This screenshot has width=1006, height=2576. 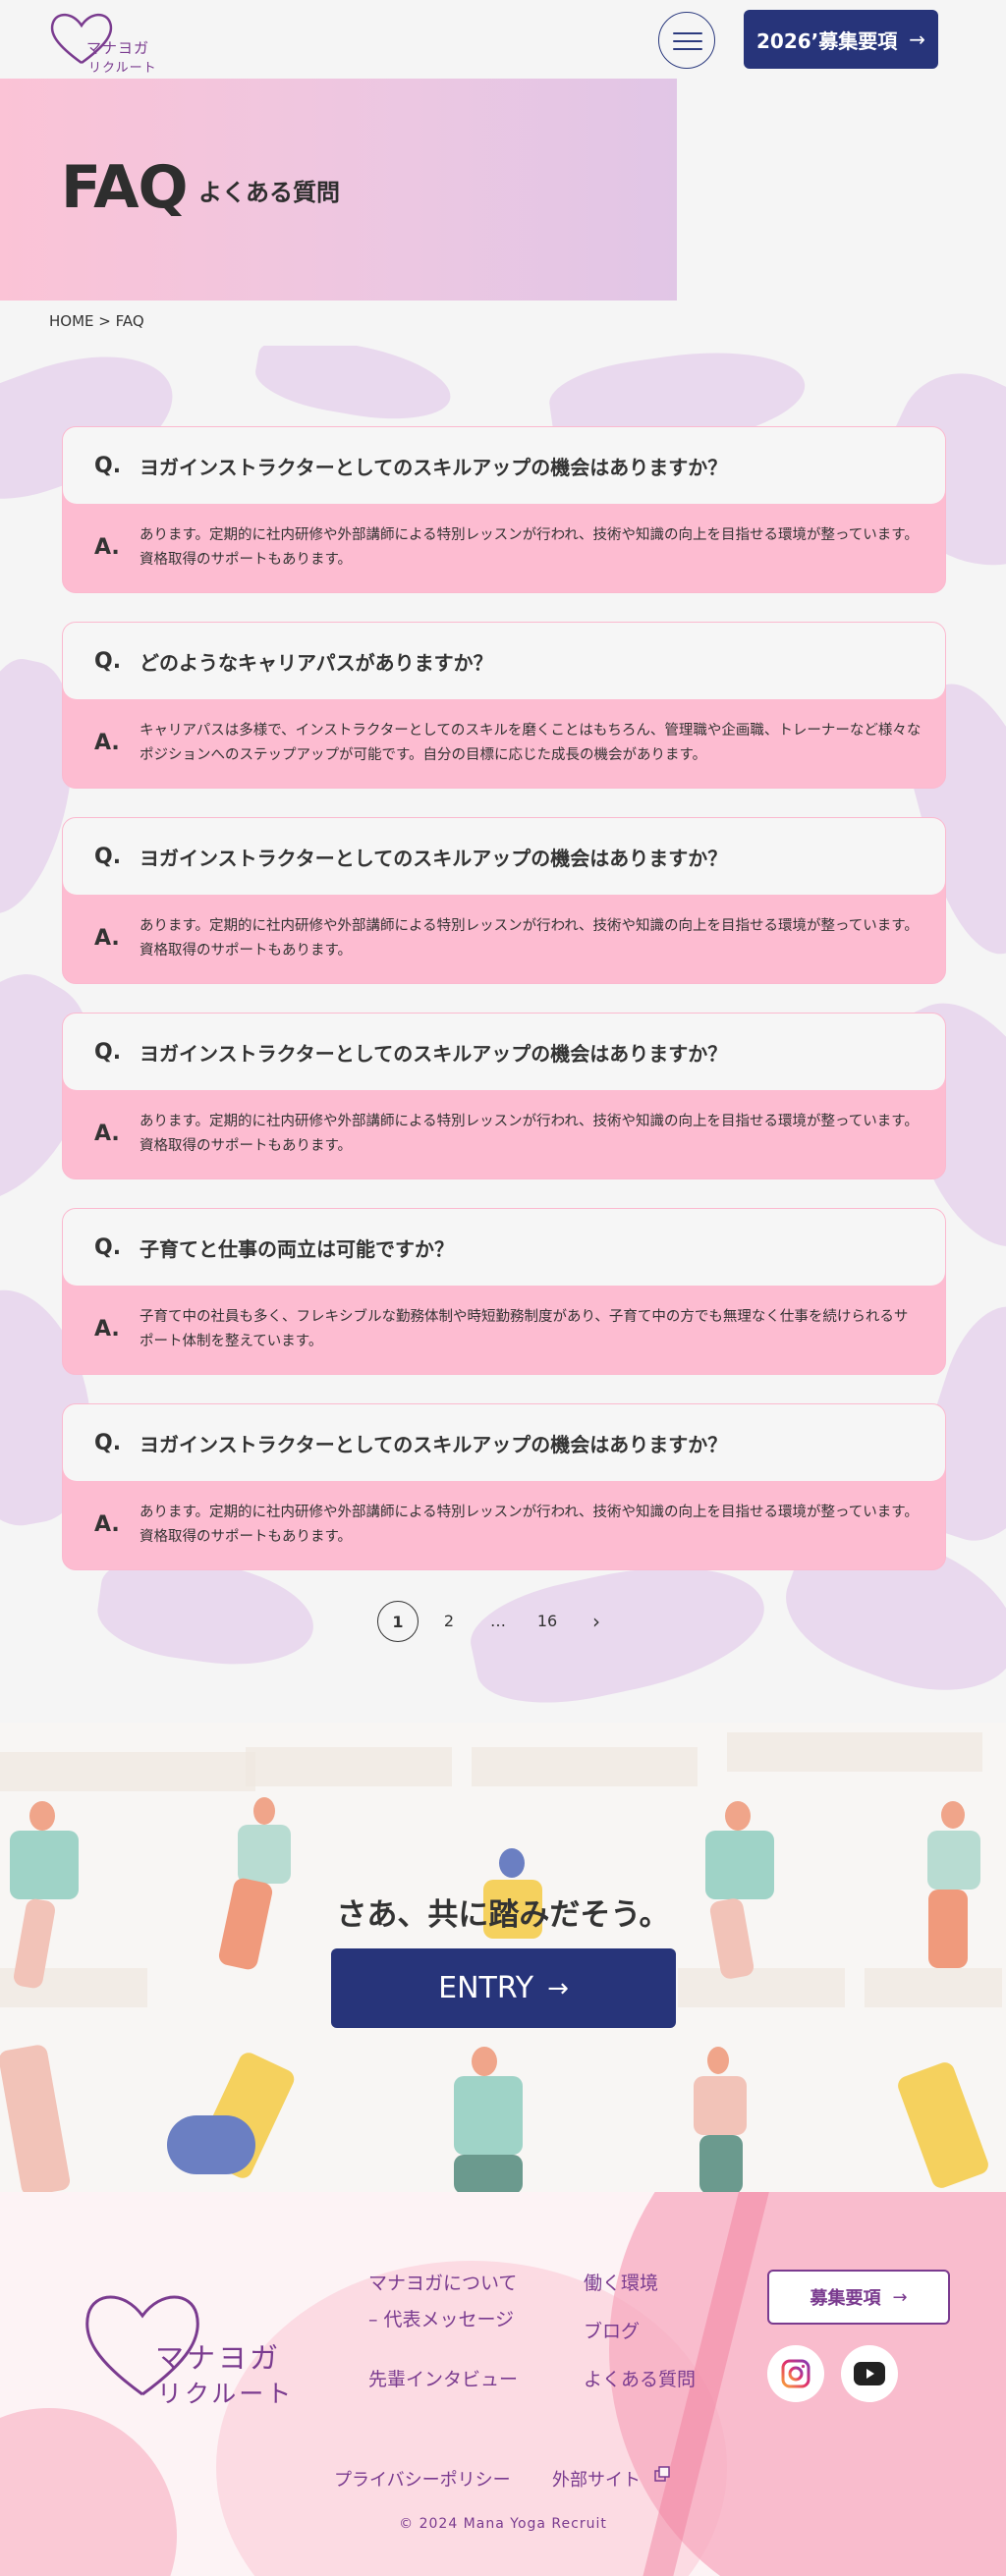 I want to click on footer-logo-line2: リクルート, so click(x=226, y=2394).